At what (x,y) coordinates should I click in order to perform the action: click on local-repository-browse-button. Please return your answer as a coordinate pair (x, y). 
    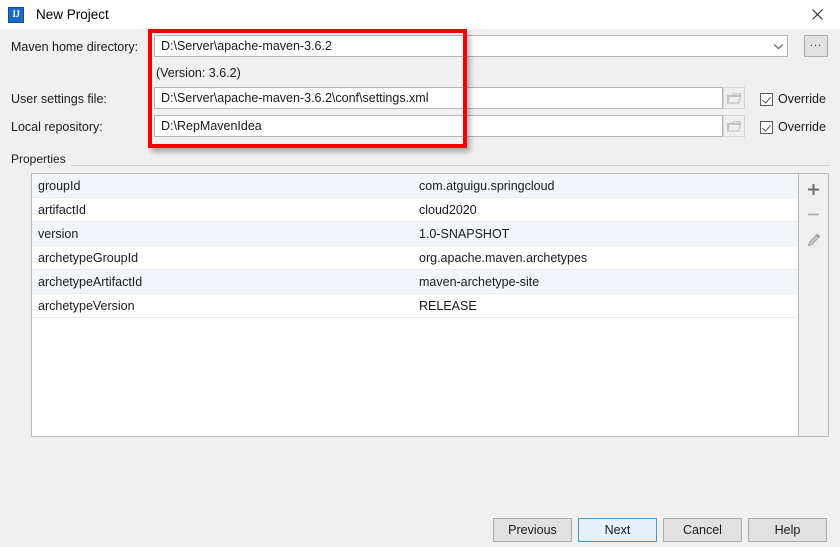
    Looking at the image, I should click on (734, 126).